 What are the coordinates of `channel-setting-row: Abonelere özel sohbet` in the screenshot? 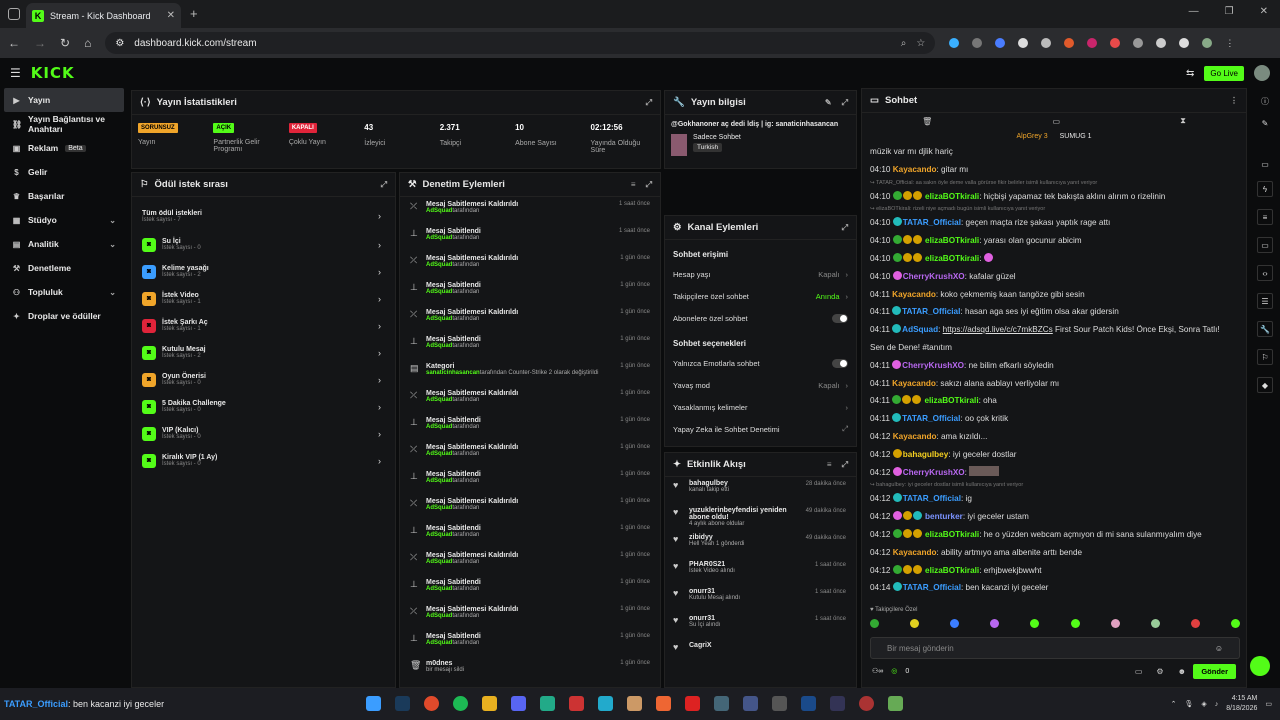 It's located at (760, 318).